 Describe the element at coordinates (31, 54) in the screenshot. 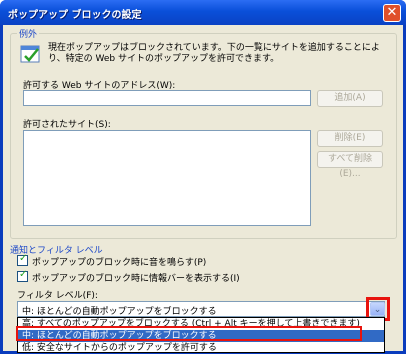

I see `popup-info-icon` at that location.